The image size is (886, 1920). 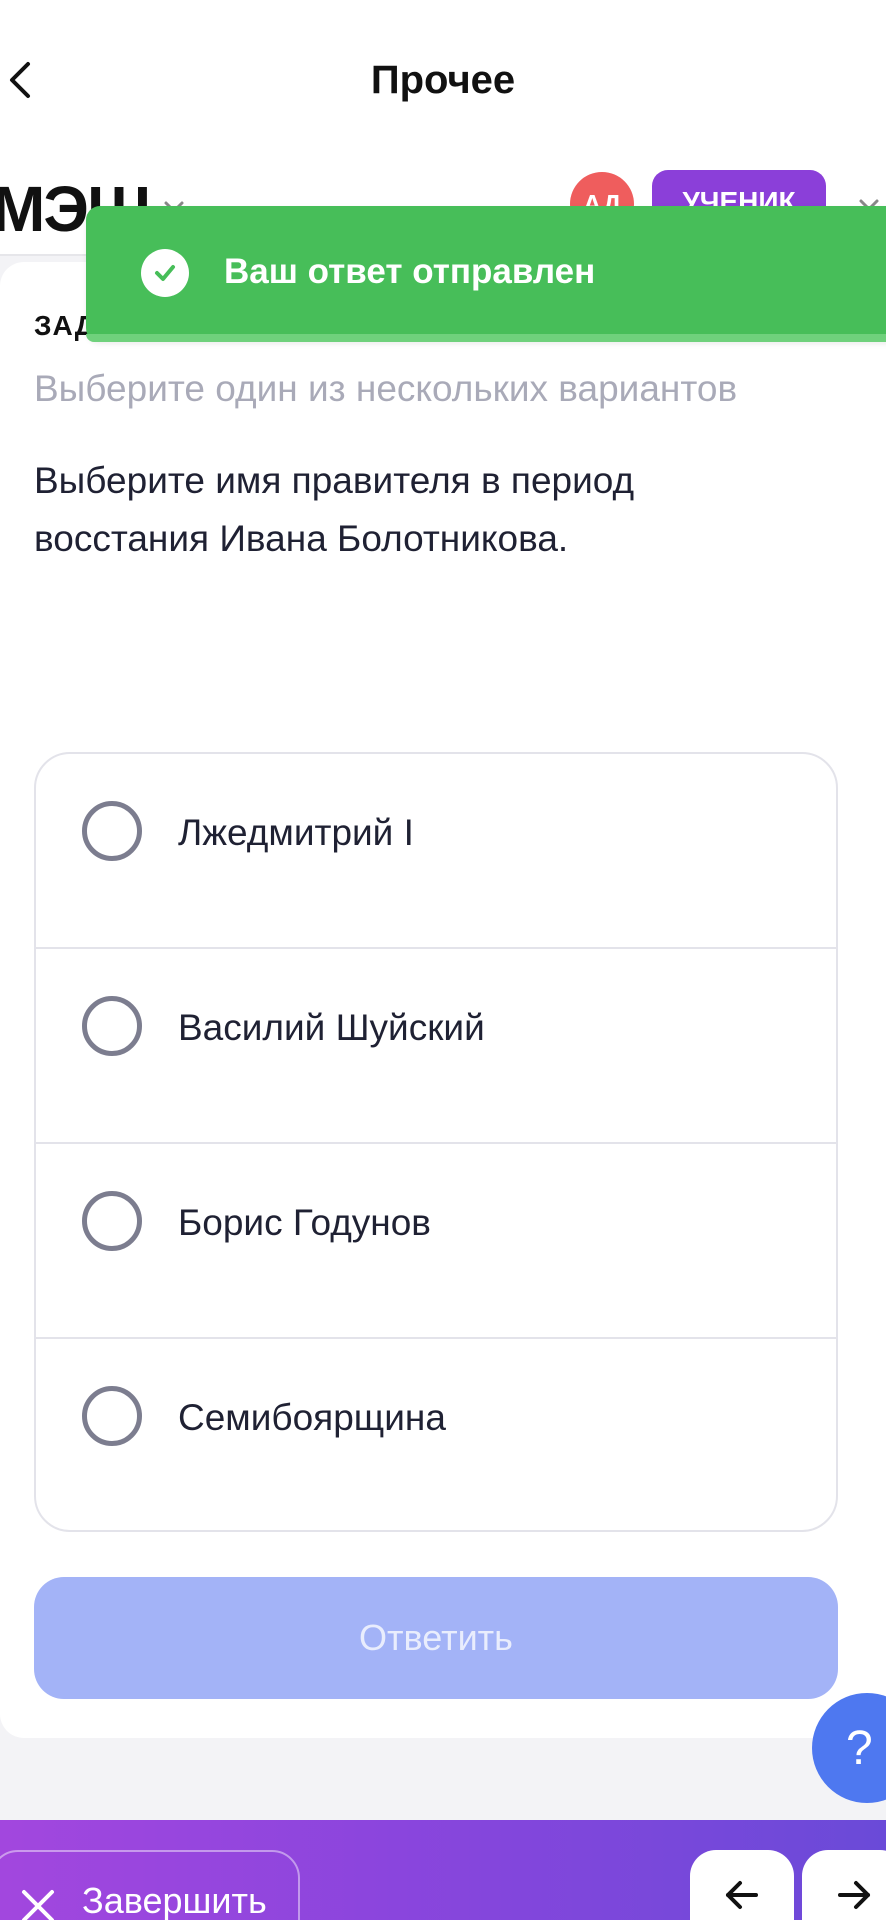 I want to click on answer-option-label: Василий Шуйский, so click(x=331, y=1027).